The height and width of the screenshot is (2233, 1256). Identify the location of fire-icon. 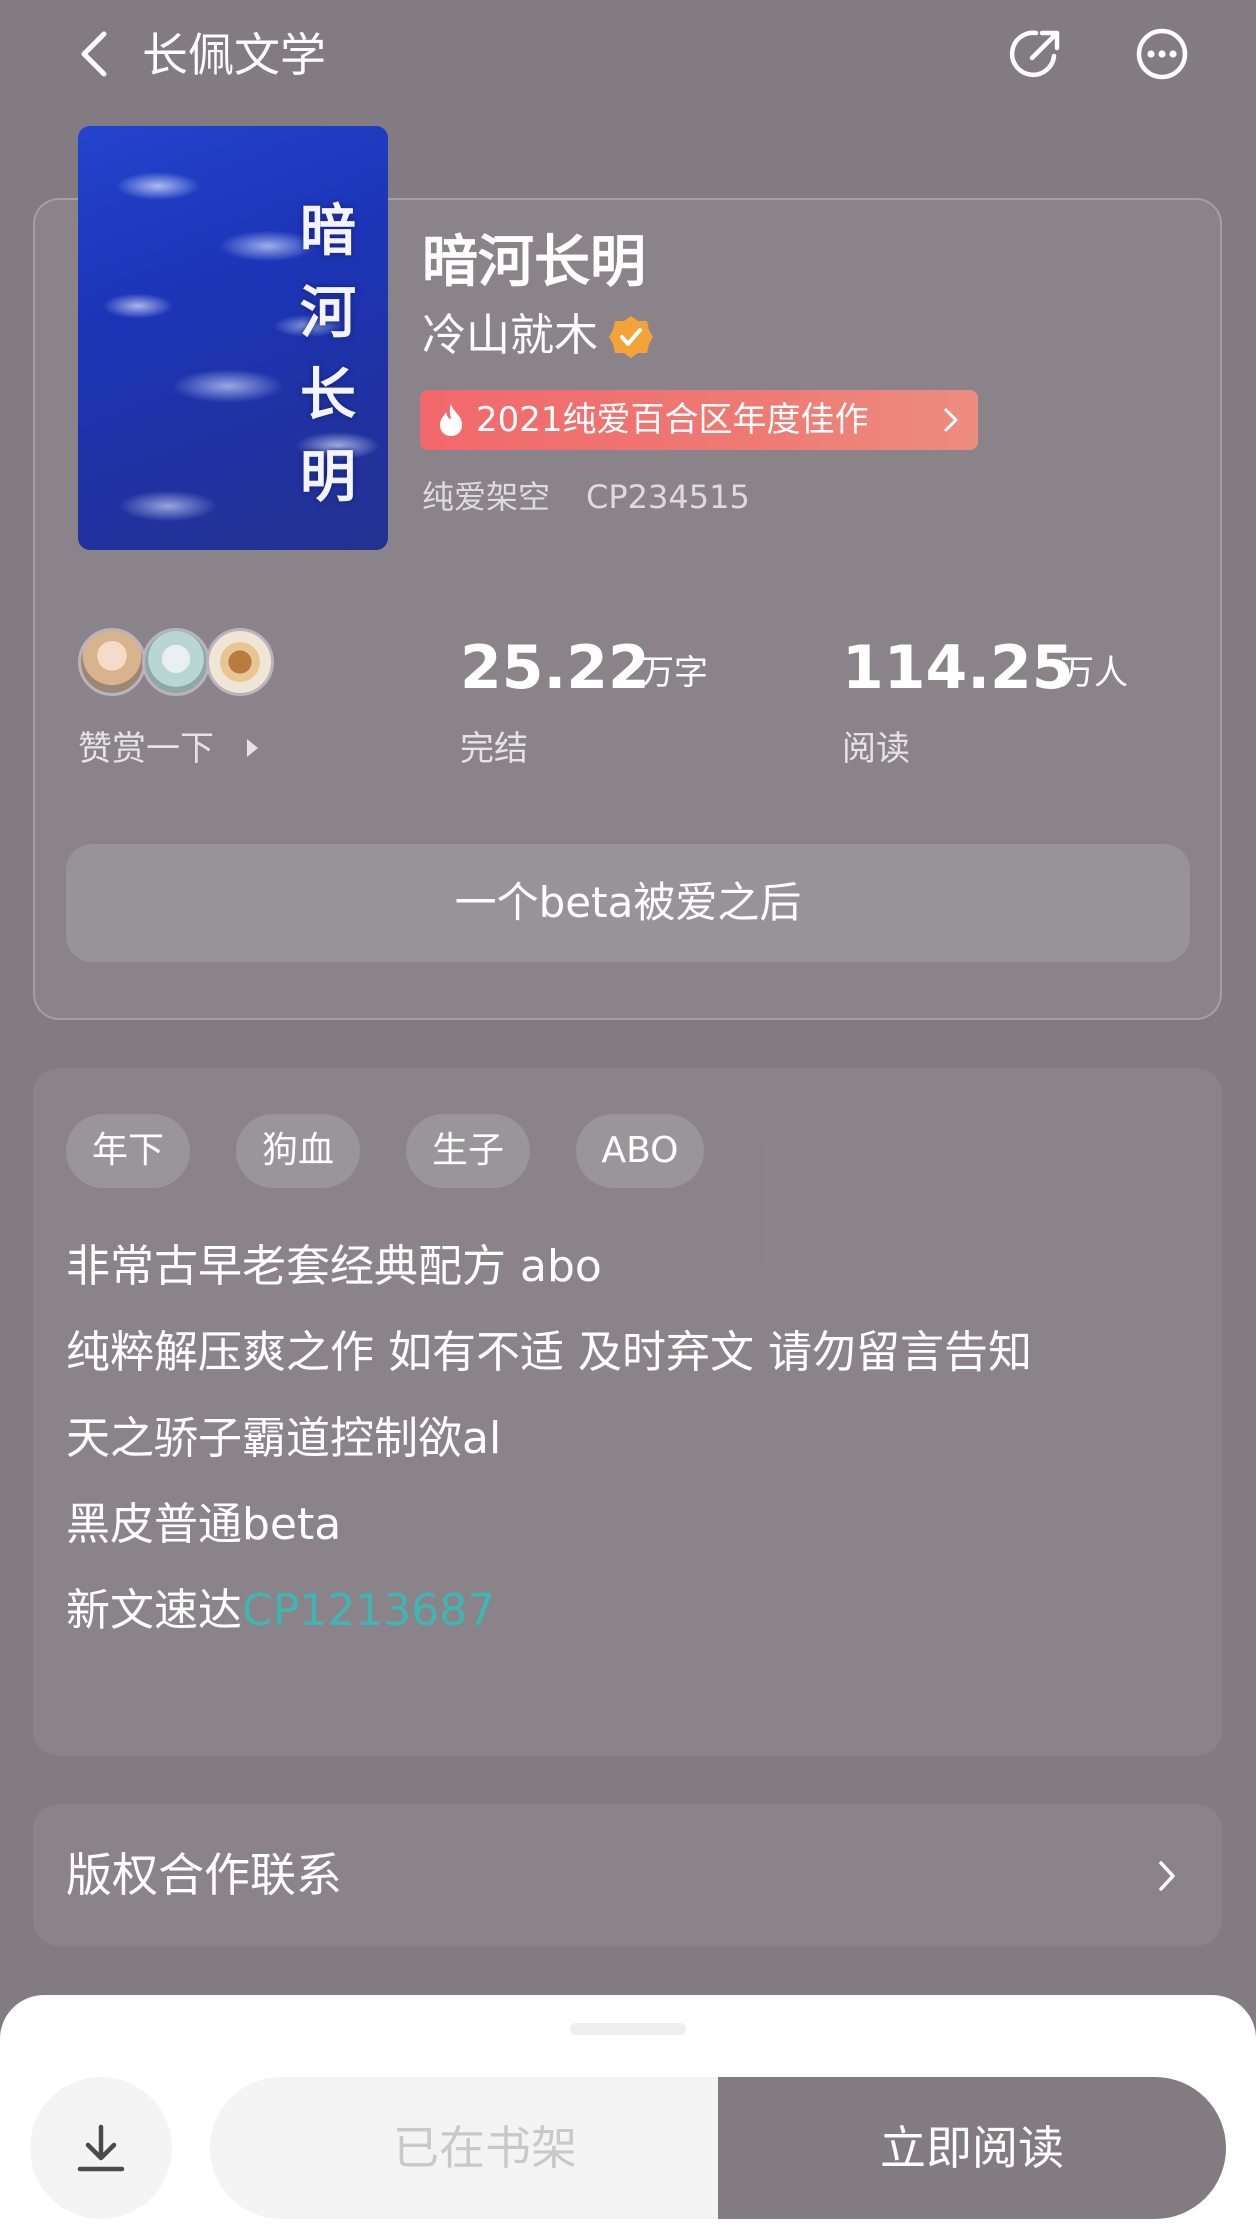
(451, 420).